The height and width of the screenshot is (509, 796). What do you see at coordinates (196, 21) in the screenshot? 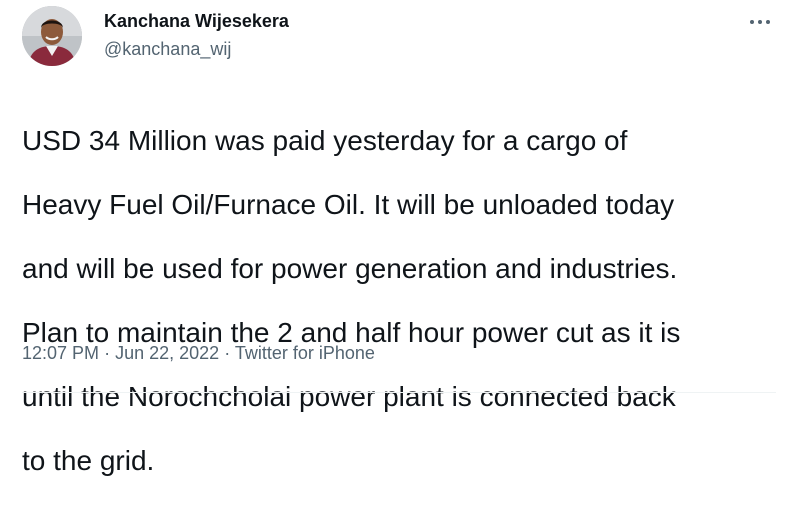
I see `author-display-name: Kanchana Wijesekera` at bounding box center [196, 21].